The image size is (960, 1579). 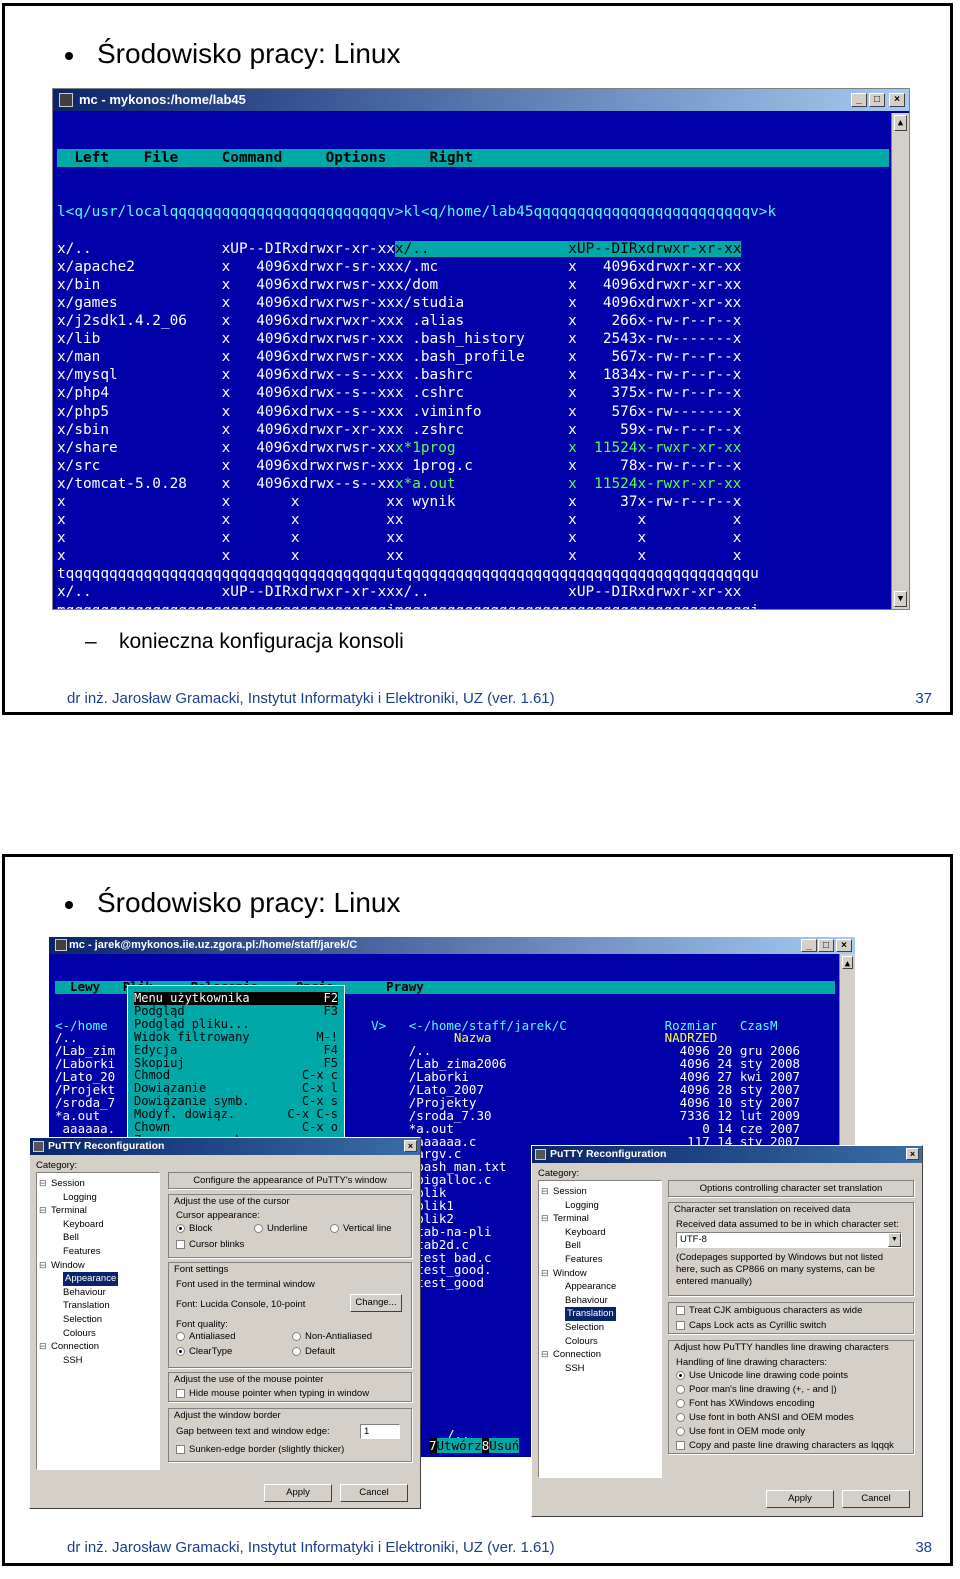 What do you see at coordinates (361, 1228) in the screenshot?
I see `radio-vertical-line: Vertical line` at bounding box center [361, 1228].